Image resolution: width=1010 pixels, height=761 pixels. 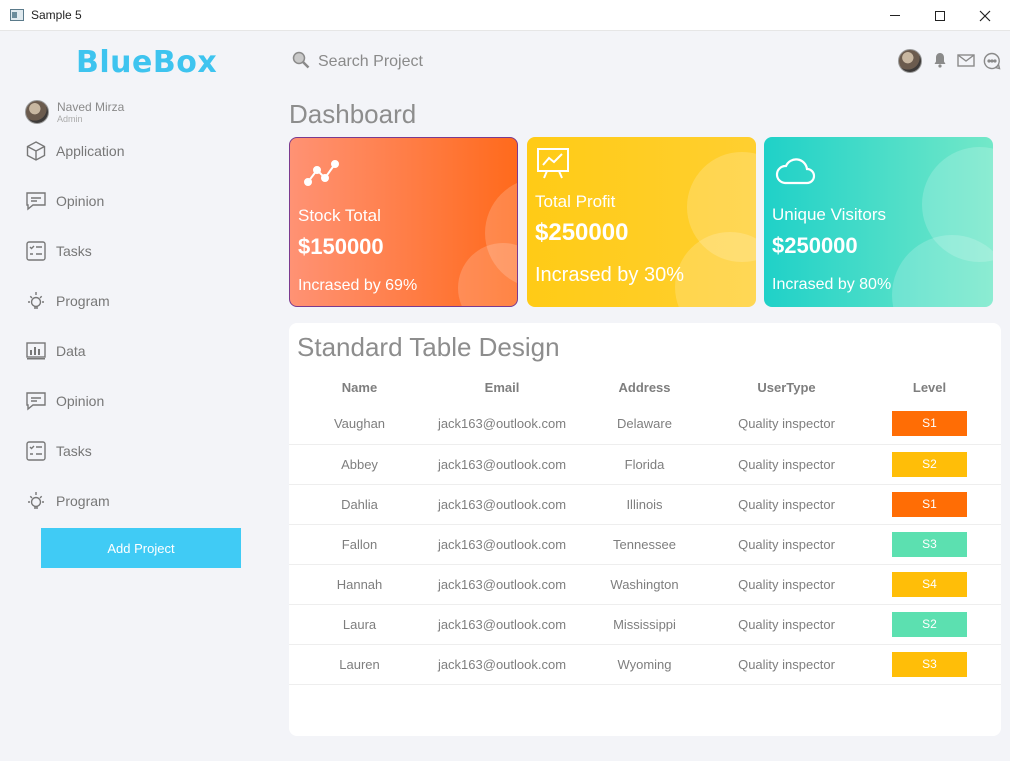 I want to click on cell-address: Delaware, so click(x=644, y=424).